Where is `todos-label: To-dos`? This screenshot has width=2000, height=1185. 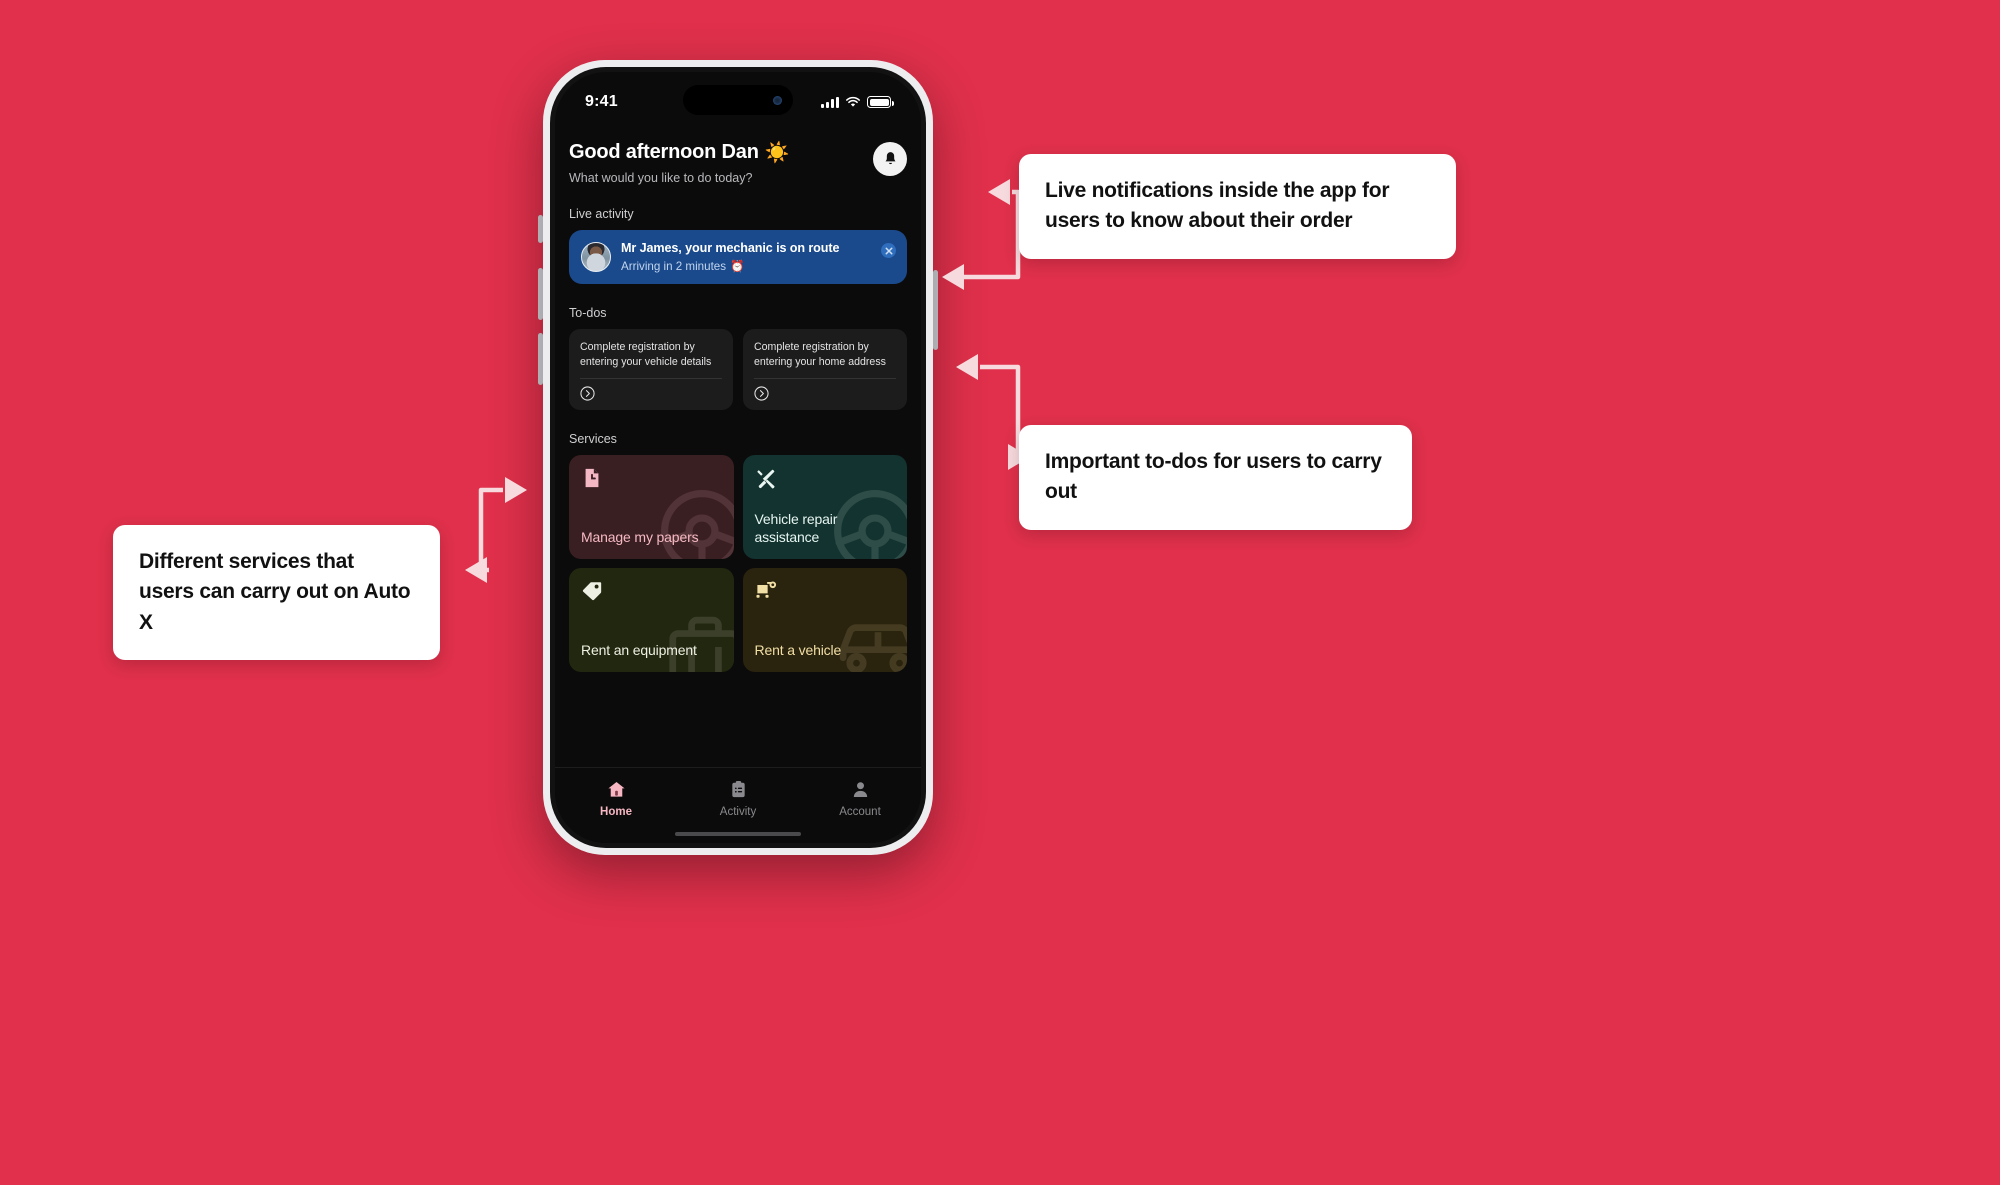 todos-label: To-dos is located at coordinates (588, 313).